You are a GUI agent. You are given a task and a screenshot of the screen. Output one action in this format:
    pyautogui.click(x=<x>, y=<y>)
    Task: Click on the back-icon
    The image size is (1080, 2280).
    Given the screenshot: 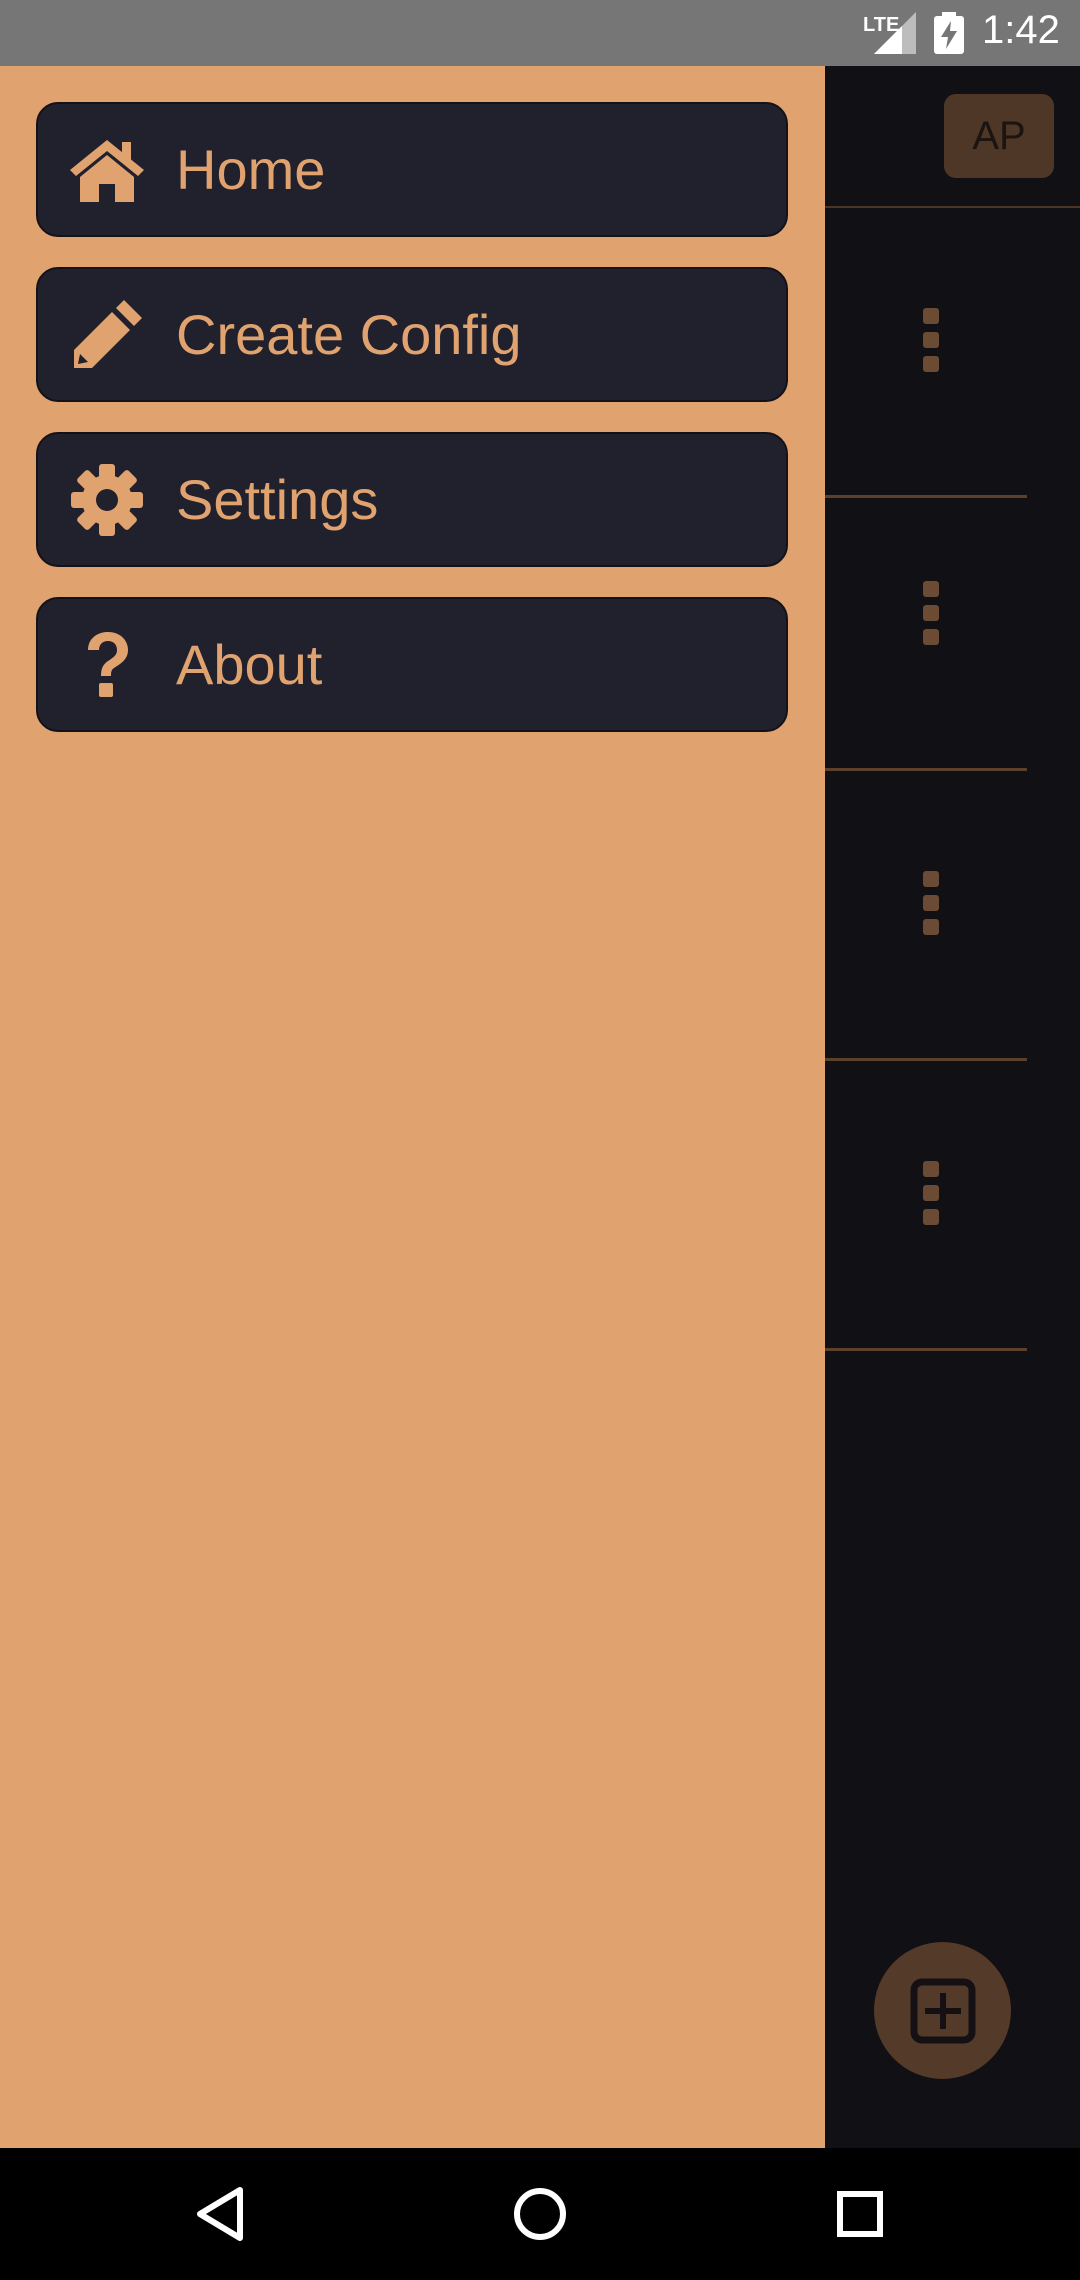 What is the action you would take?
    pyautogui.click(x=220, y=2214)
    